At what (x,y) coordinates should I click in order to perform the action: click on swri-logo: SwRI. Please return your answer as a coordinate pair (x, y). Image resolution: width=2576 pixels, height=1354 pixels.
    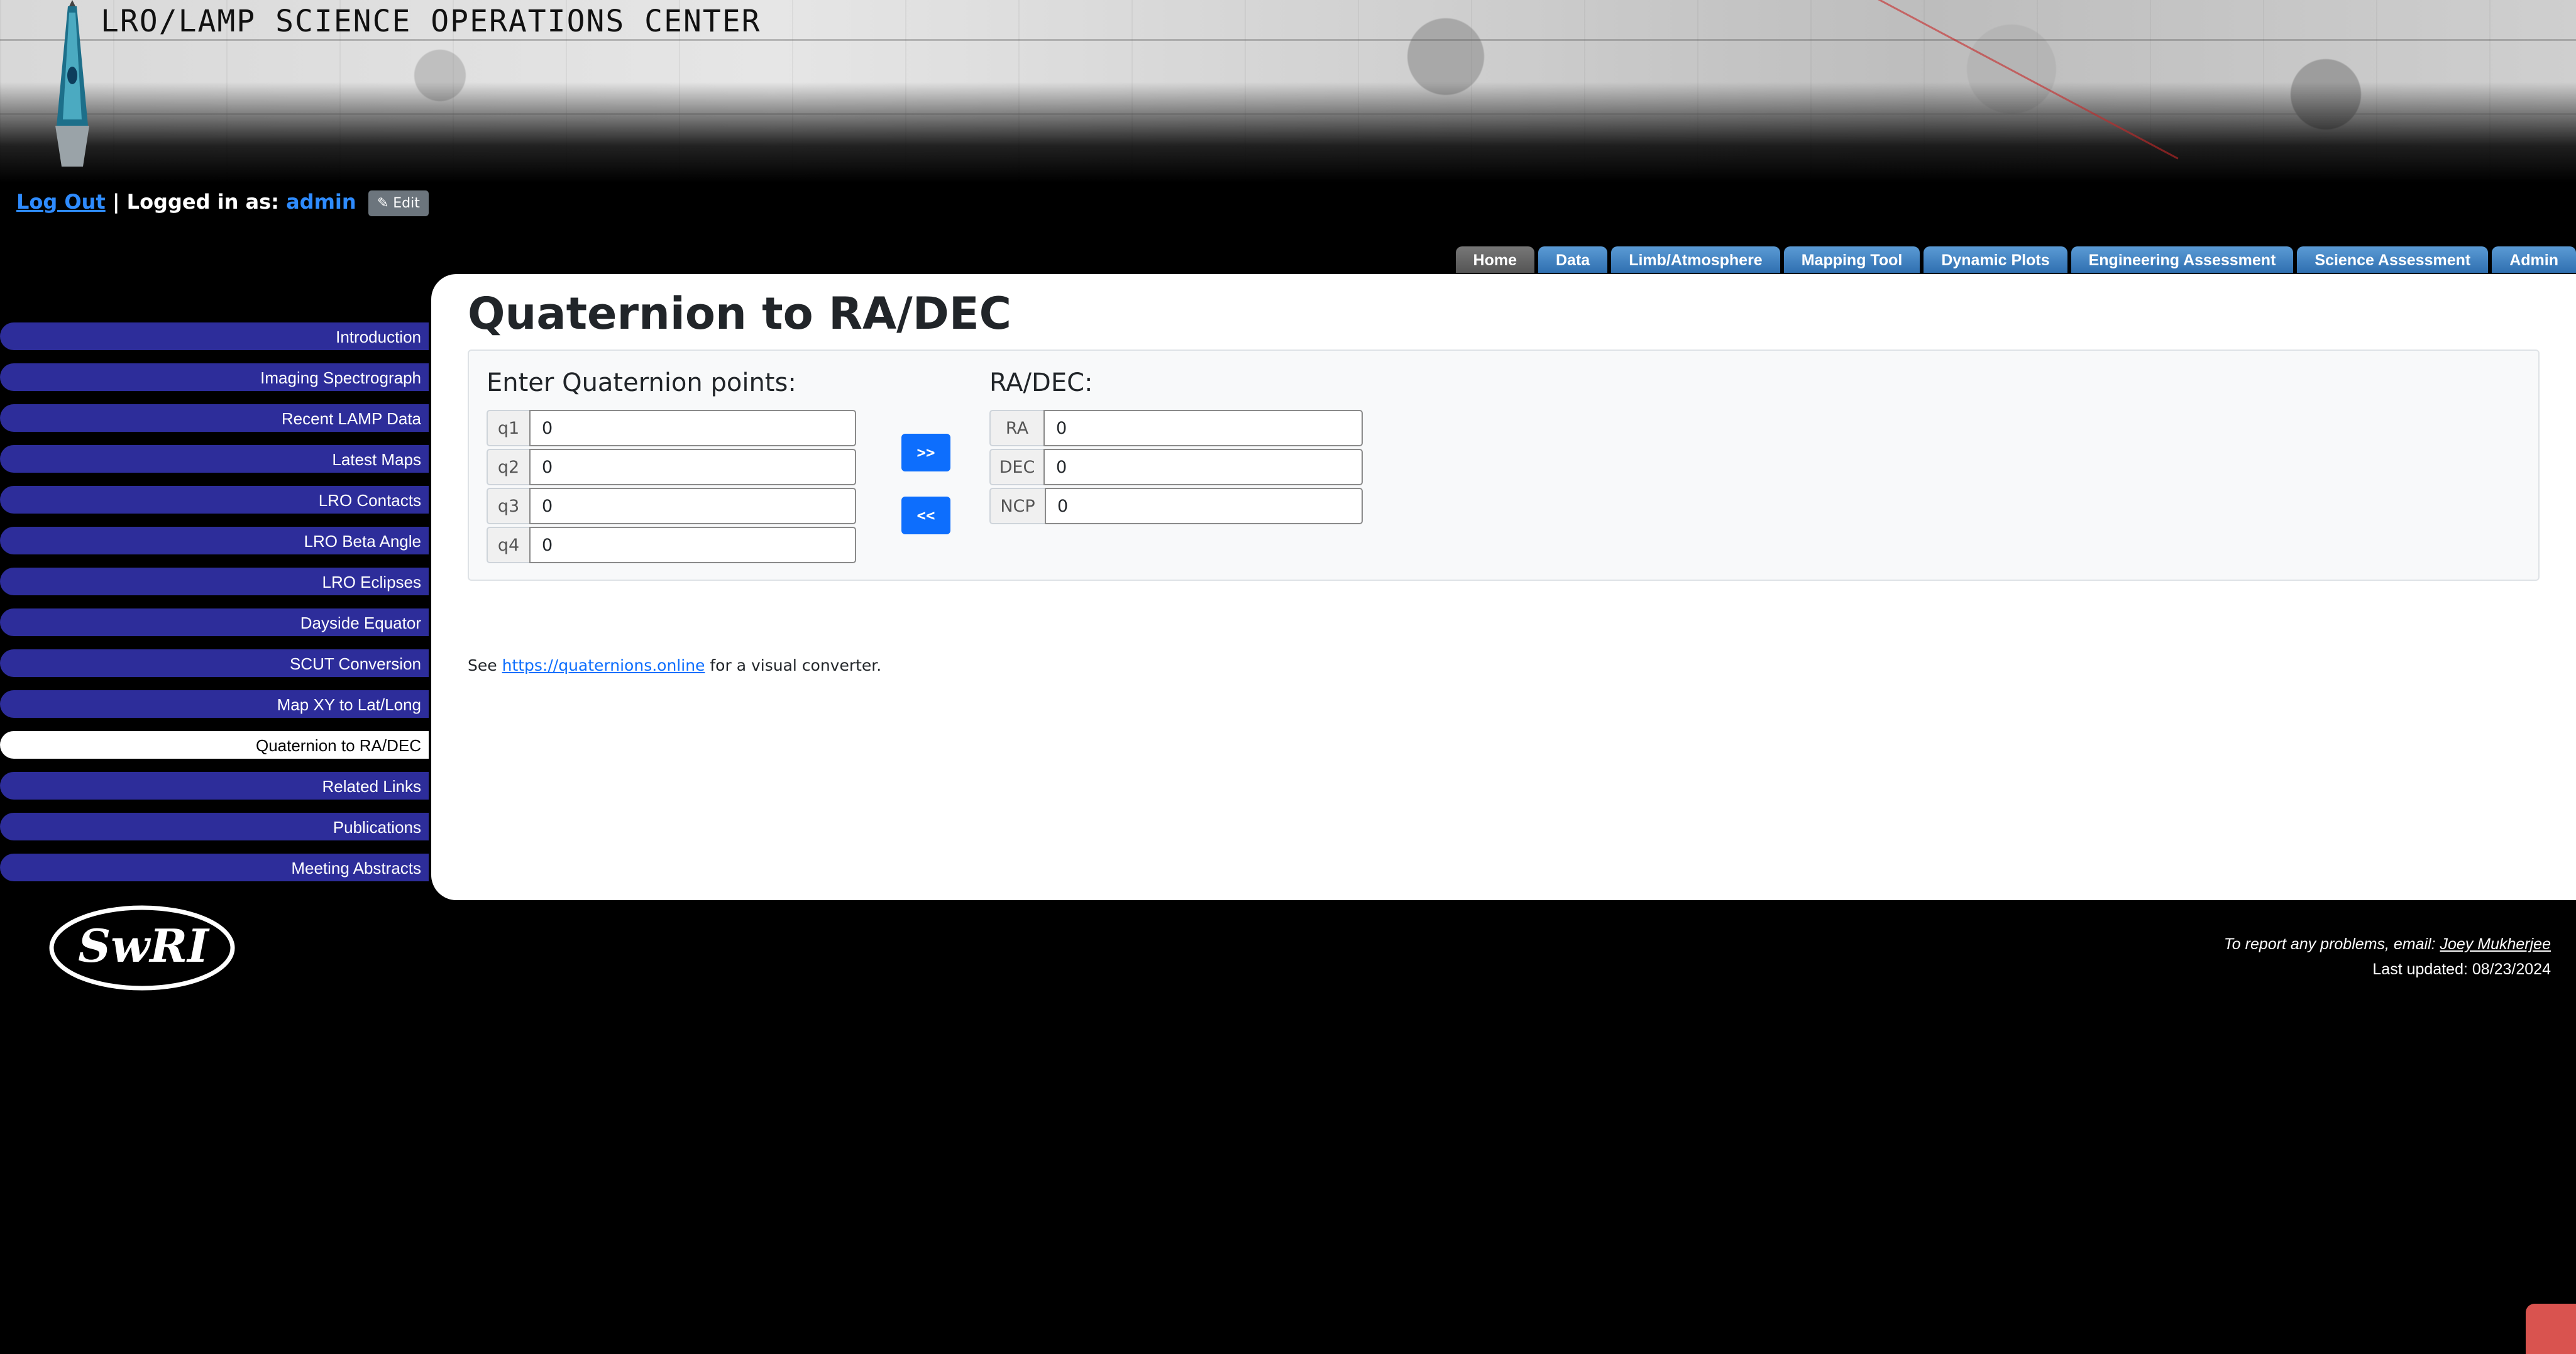
    Looking at the image, I should click on (142, 948).